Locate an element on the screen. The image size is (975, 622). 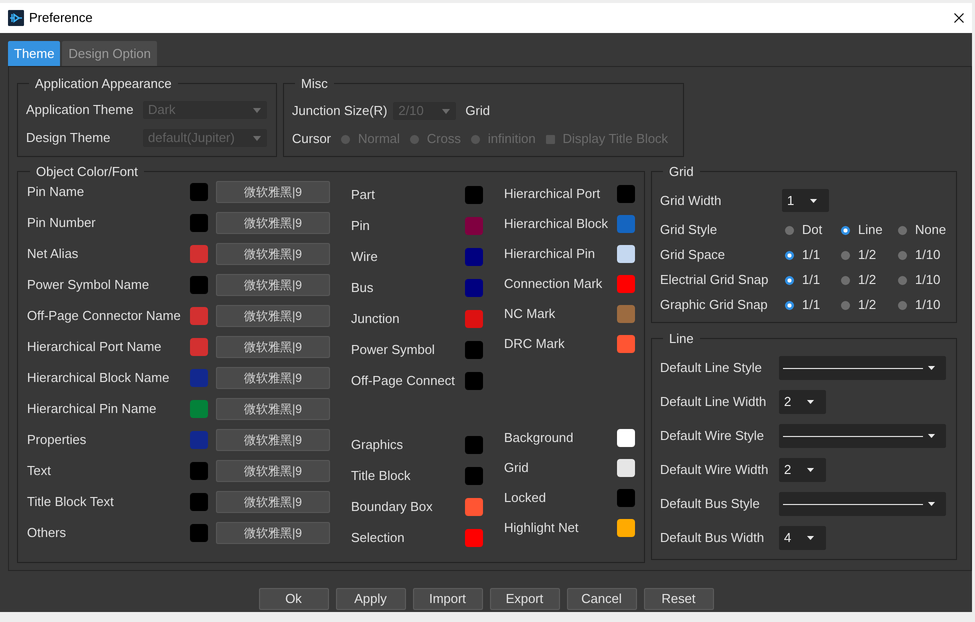
dialog-button: Reset is located at coordinates (679, 599).